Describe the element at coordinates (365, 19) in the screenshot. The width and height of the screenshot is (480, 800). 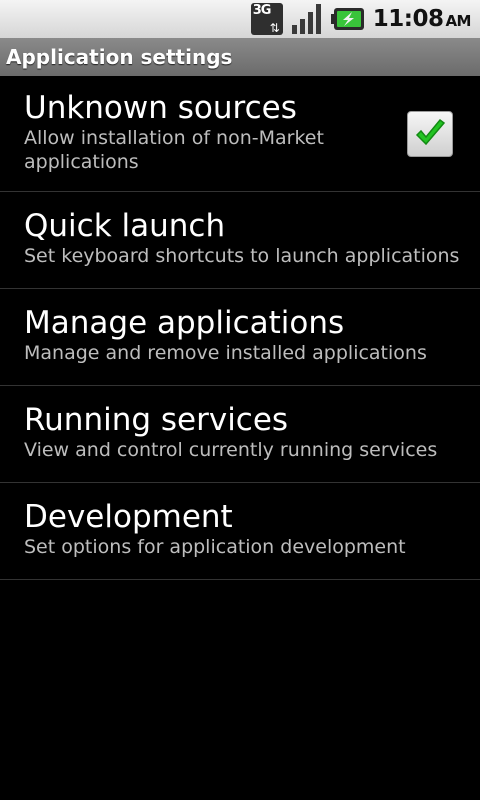
I see `status-icons: 3G ⇅ 11:08 AM` at that location.